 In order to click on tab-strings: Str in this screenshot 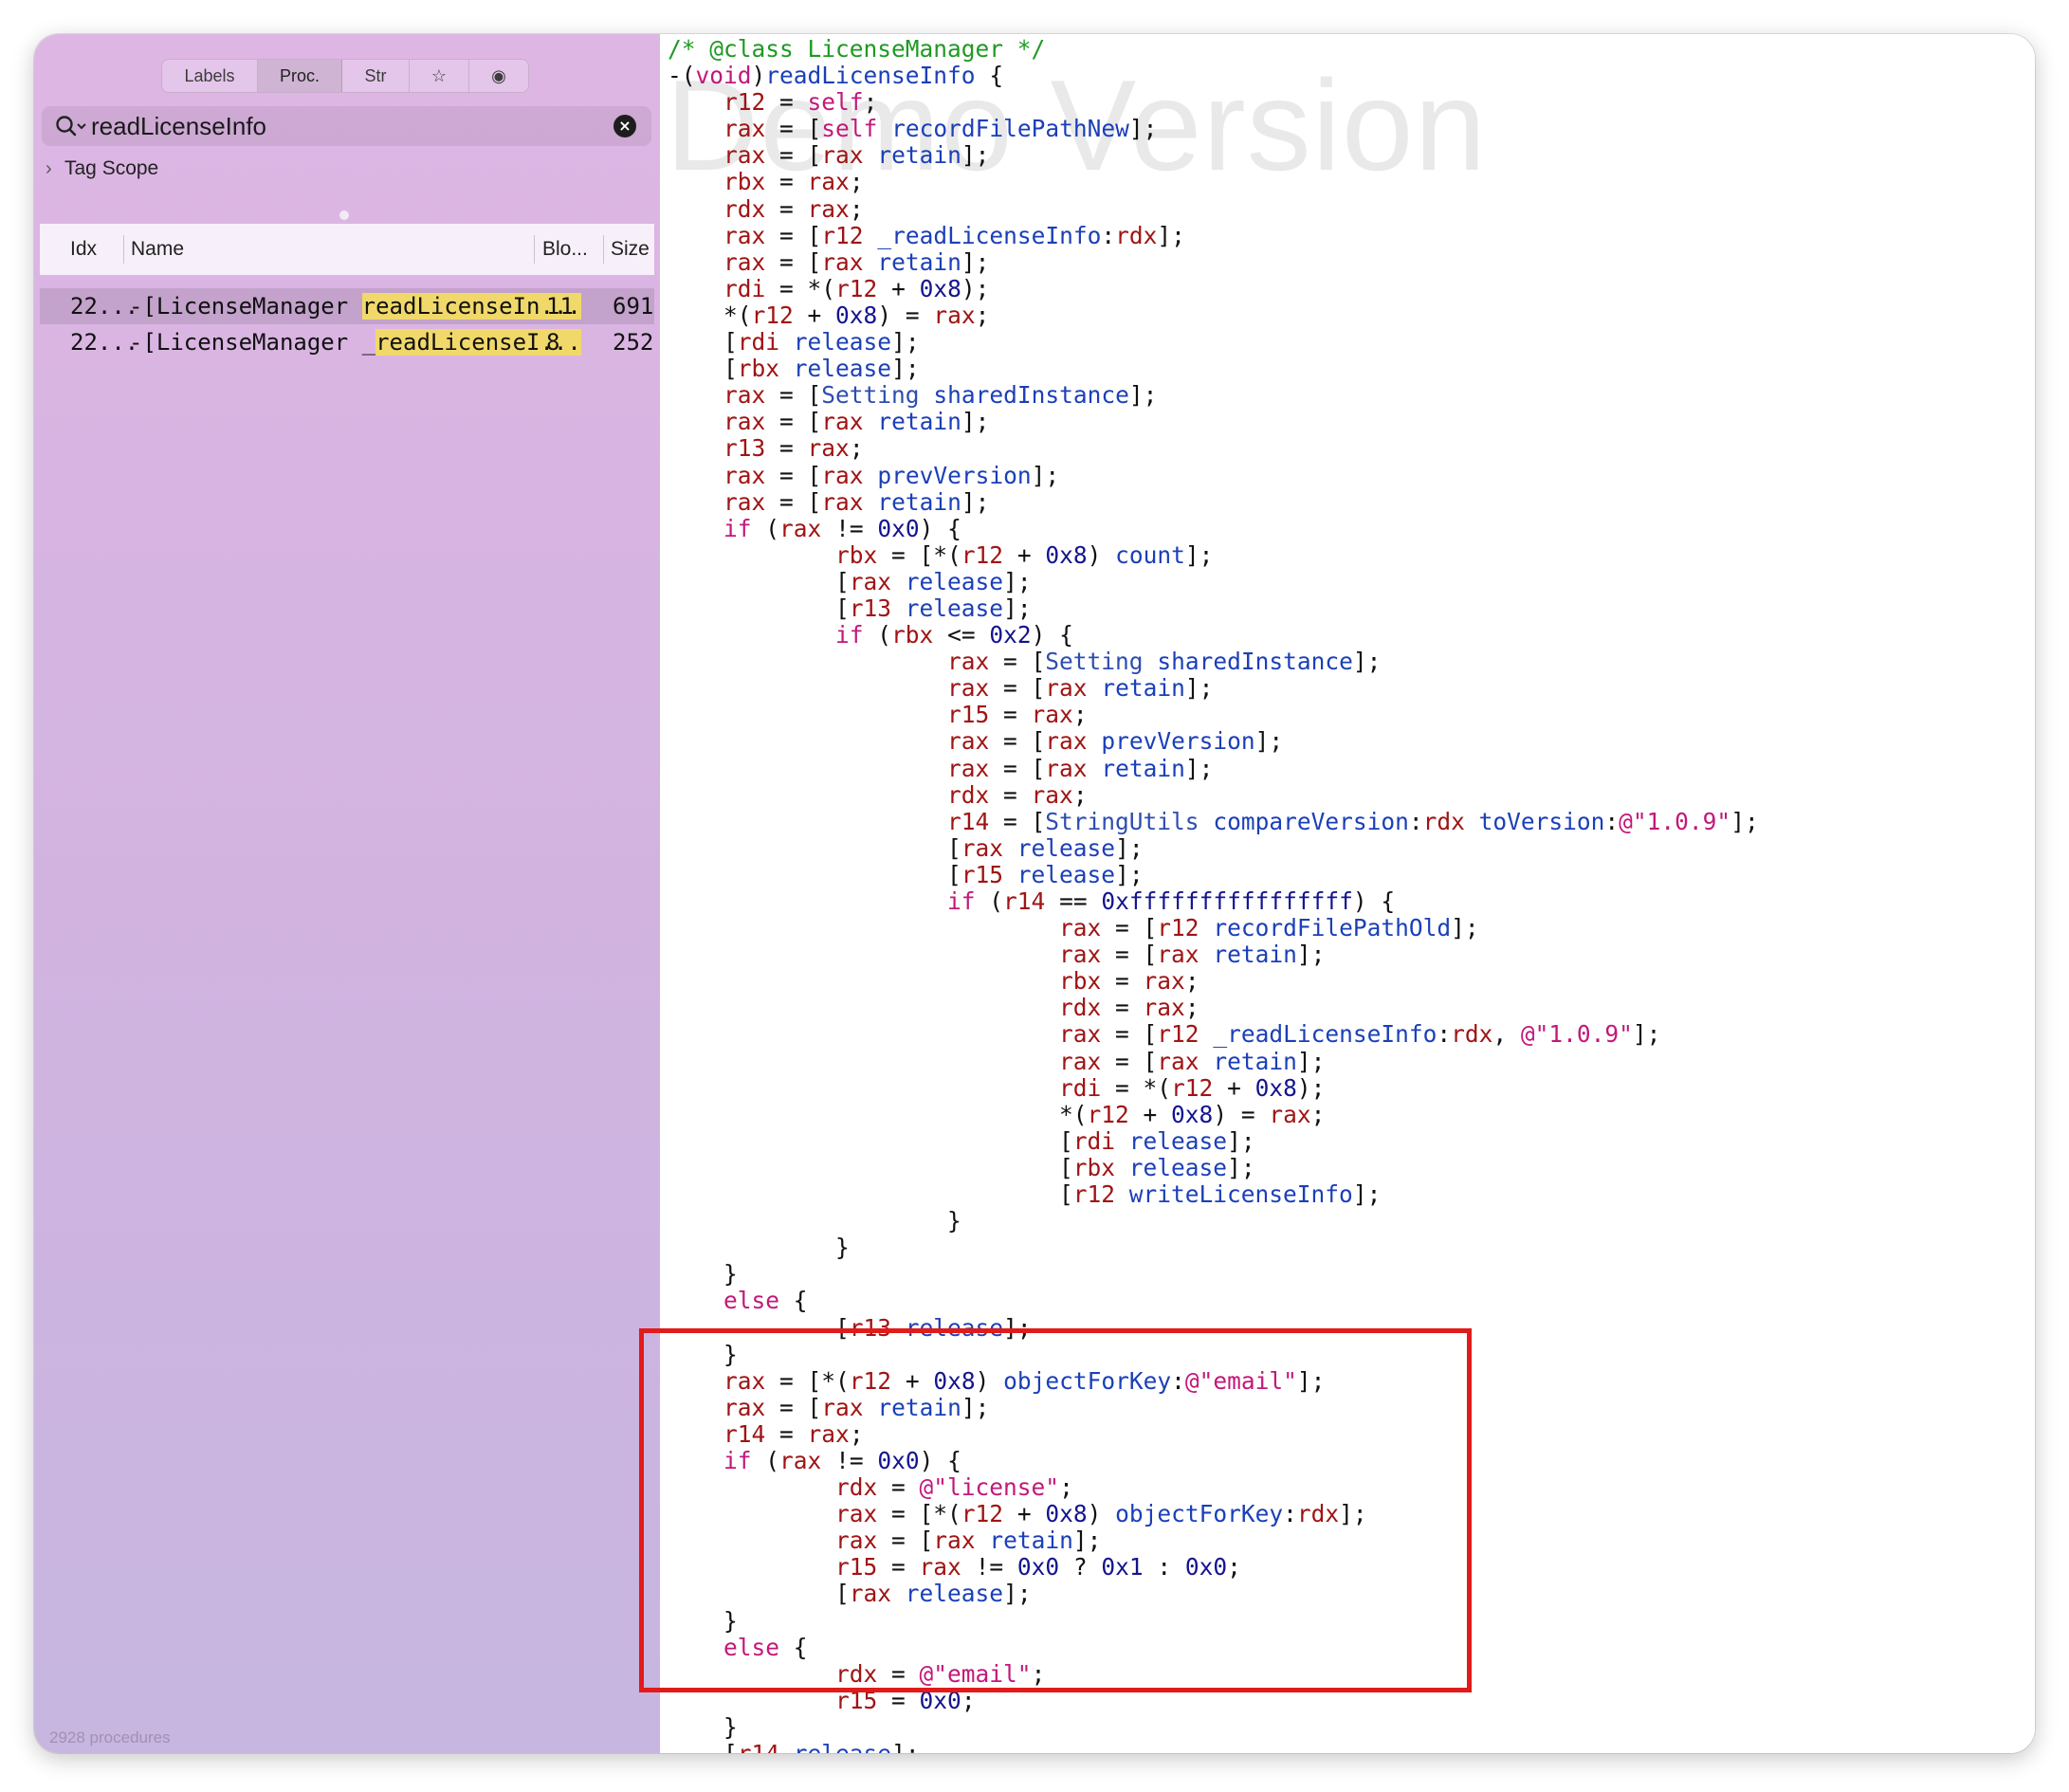, I will do `click(376, 76)`.